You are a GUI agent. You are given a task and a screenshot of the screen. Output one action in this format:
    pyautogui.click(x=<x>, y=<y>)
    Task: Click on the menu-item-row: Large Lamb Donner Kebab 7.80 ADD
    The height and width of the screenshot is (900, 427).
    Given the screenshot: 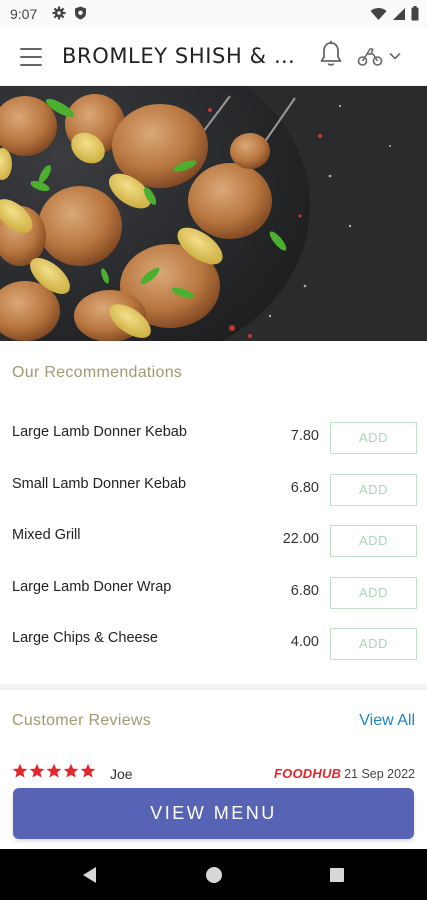 What is the action you would take?
    pyautogui.click(x=213, y=438)
    